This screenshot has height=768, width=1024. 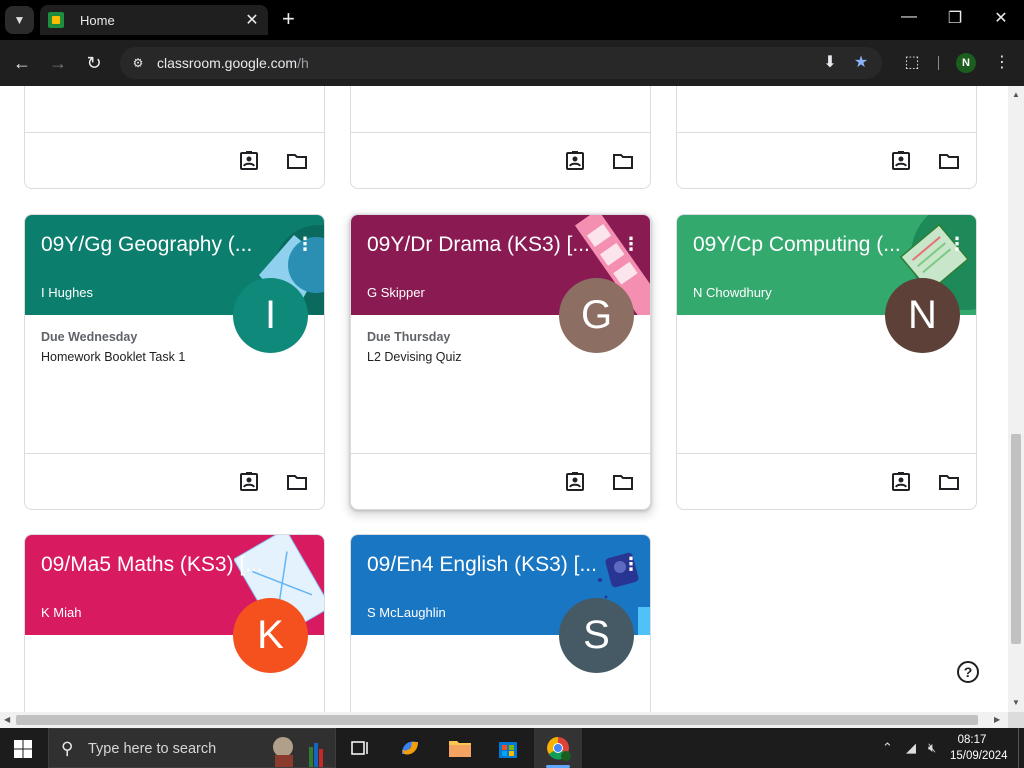 What do you see at coordinates (409, 337) in the screenshot?
I see `due-label: Due Thursday` at bounding box center [409, 337].